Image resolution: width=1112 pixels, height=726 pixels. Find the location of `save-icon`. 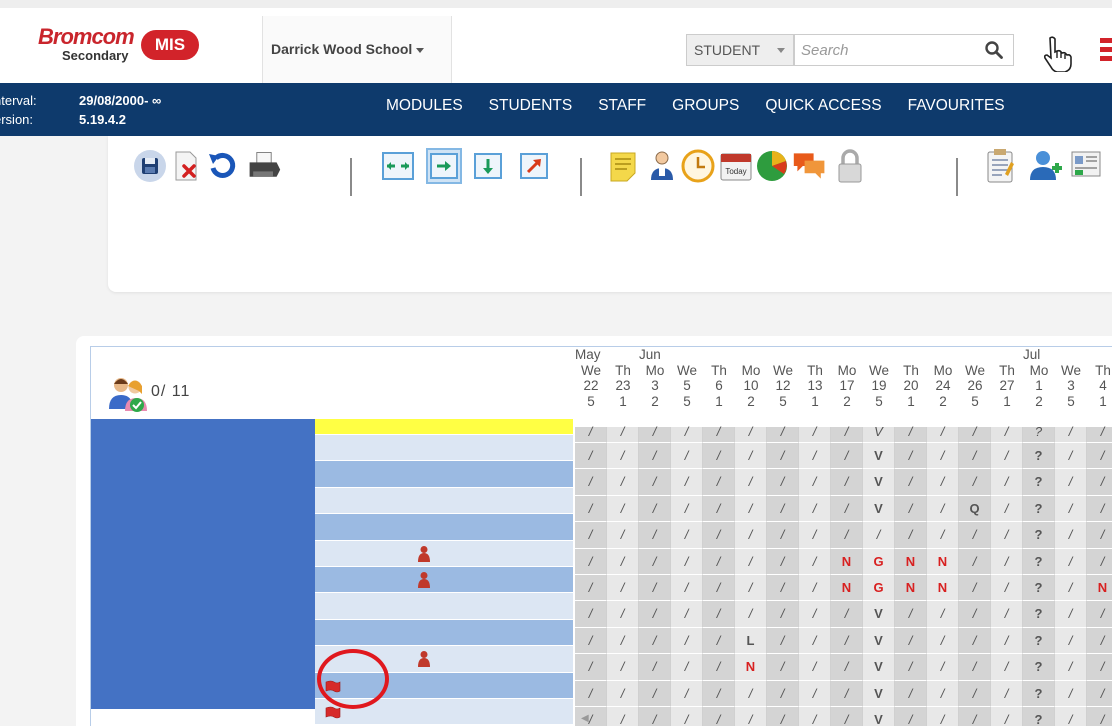

save-icon is located at coordinates (150, 166).